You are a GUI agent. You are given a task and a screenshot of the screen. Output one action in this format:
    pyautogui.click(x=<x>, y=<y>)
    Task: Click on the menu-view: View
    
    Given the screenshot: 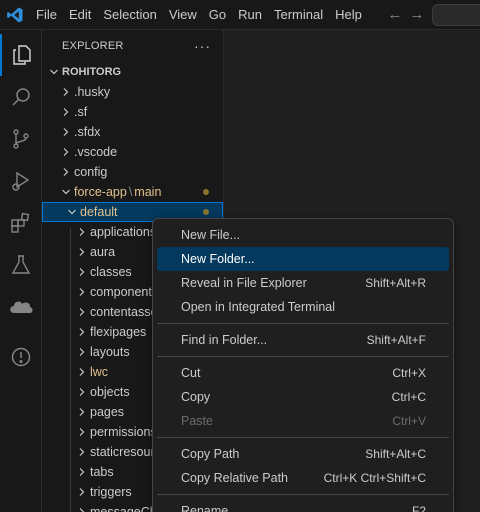 What is the action you would take?
    pyautogui.click(x=183, y=15)
    